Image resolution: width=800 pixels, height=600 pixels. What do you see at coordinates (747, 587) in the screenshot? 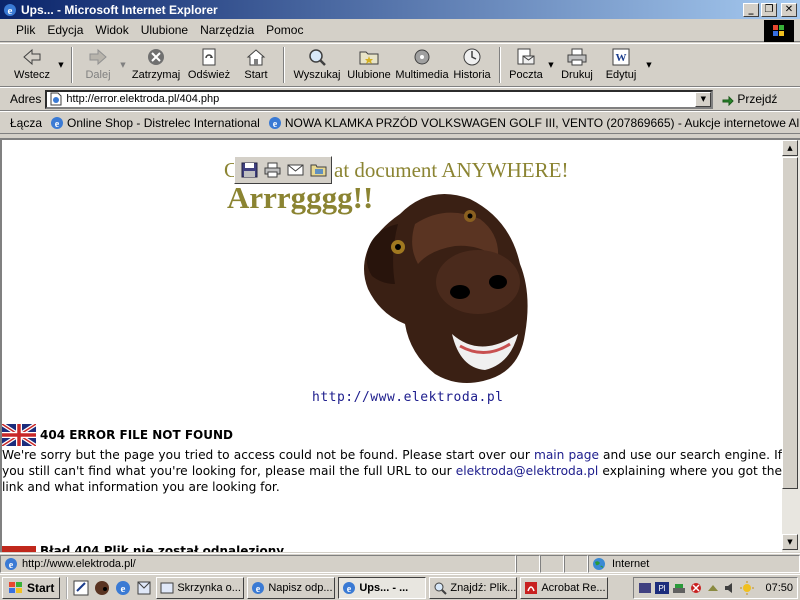
I see `sun-tray-icon` at bounding box center [747, 587].